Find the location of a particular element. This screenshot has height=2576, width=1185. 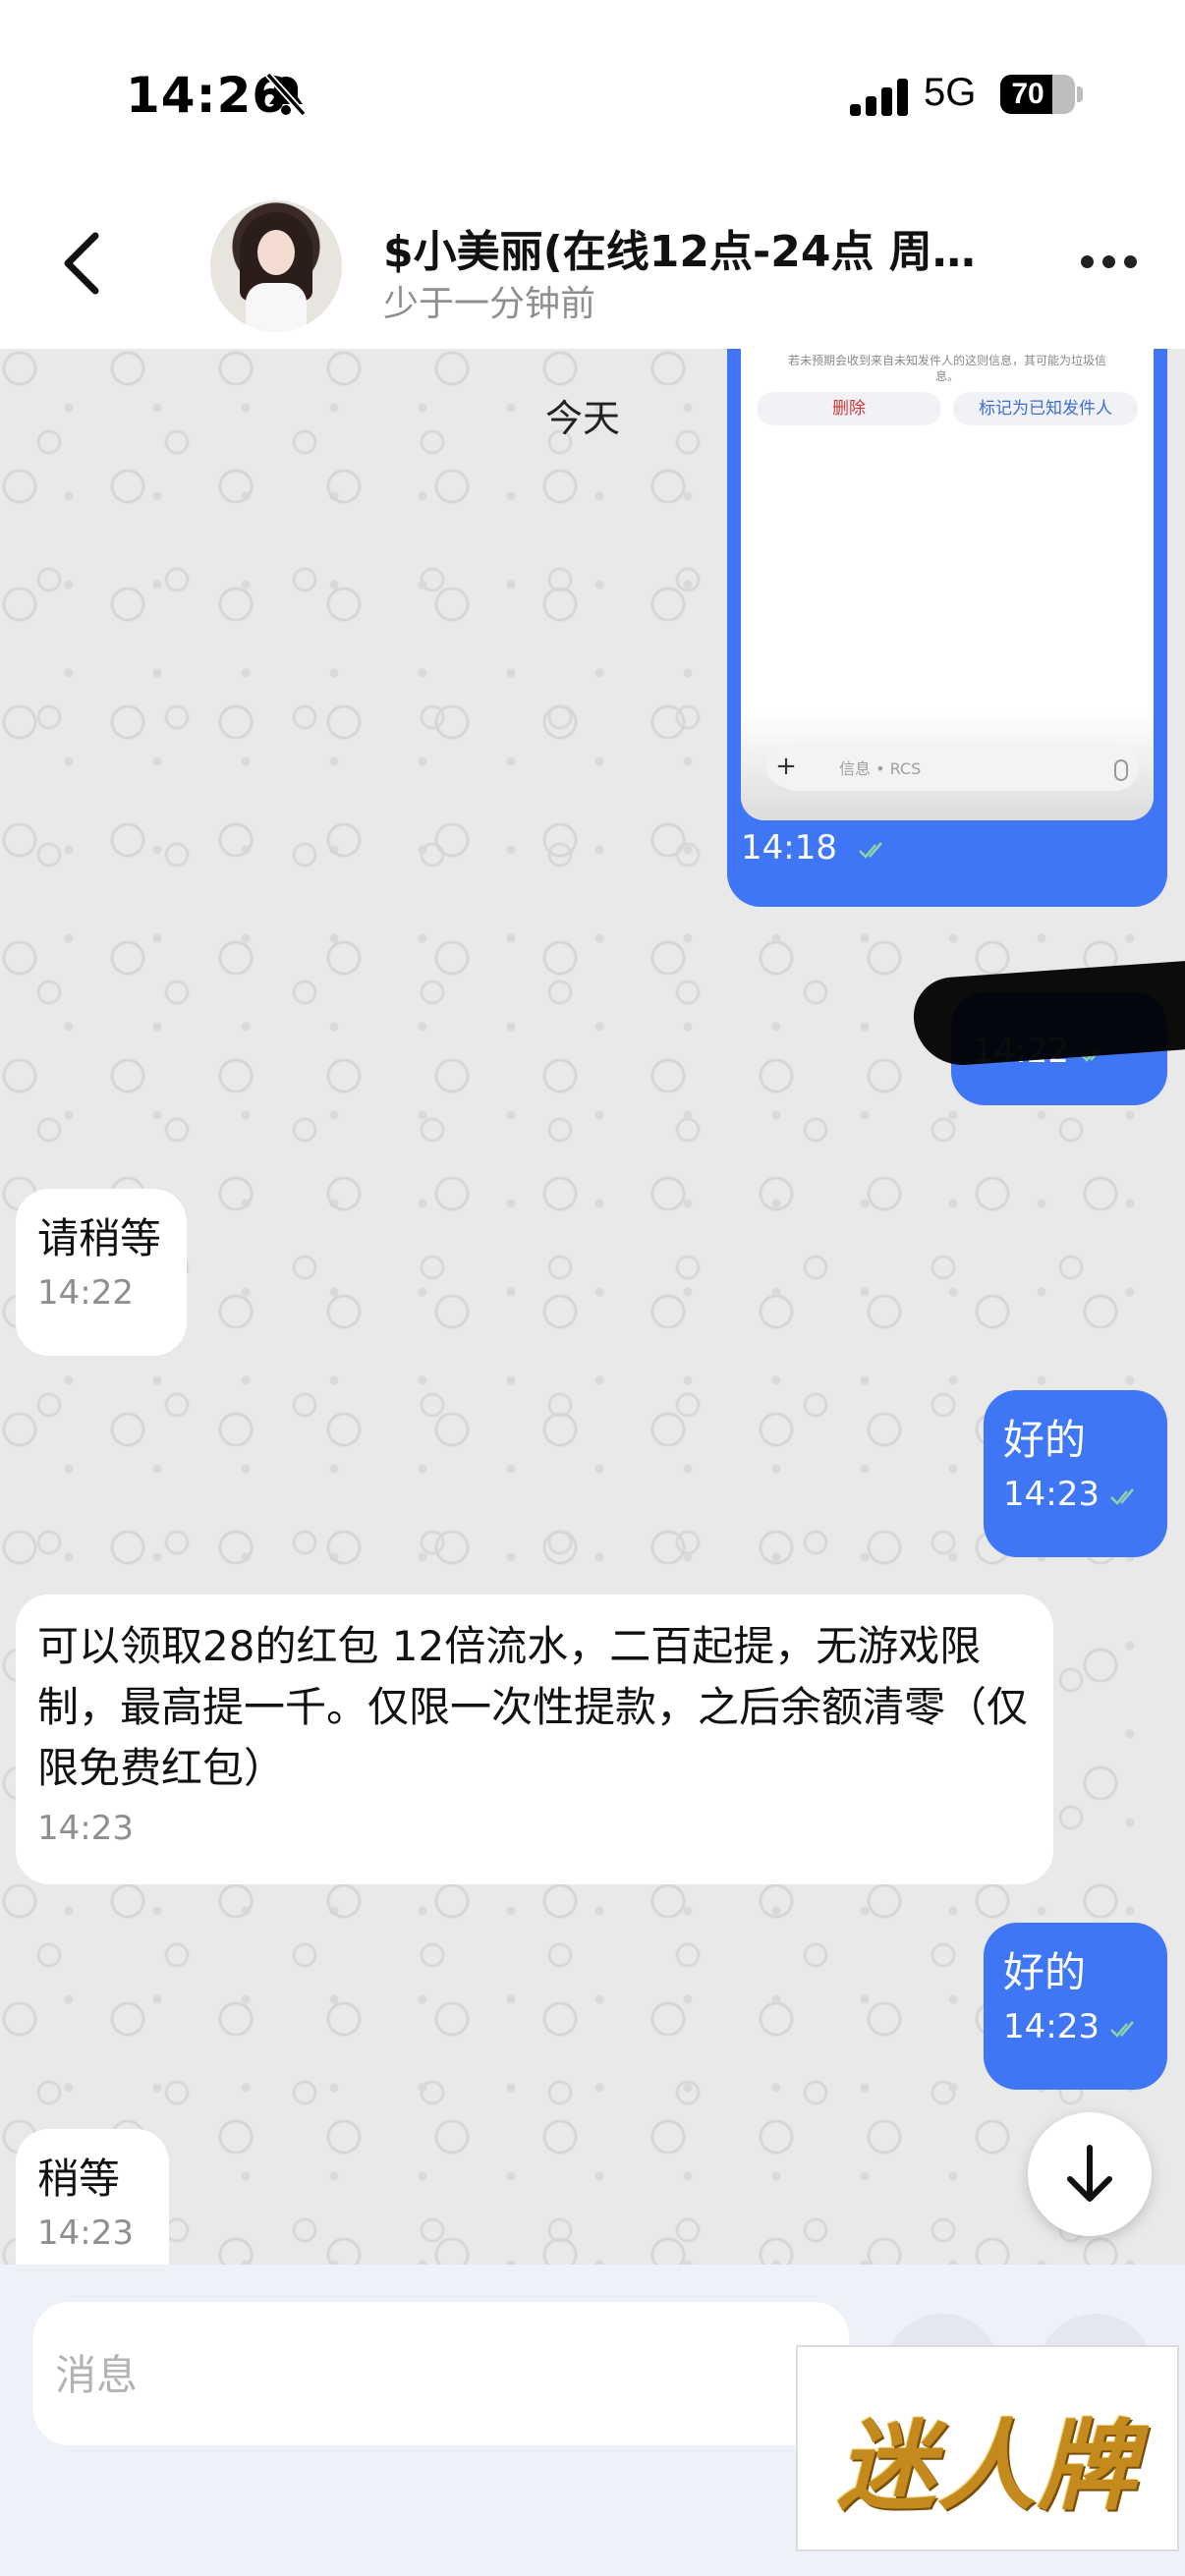

message-bubble-incoming: 稍等 14:23 is located at coordinates (92, 2197).